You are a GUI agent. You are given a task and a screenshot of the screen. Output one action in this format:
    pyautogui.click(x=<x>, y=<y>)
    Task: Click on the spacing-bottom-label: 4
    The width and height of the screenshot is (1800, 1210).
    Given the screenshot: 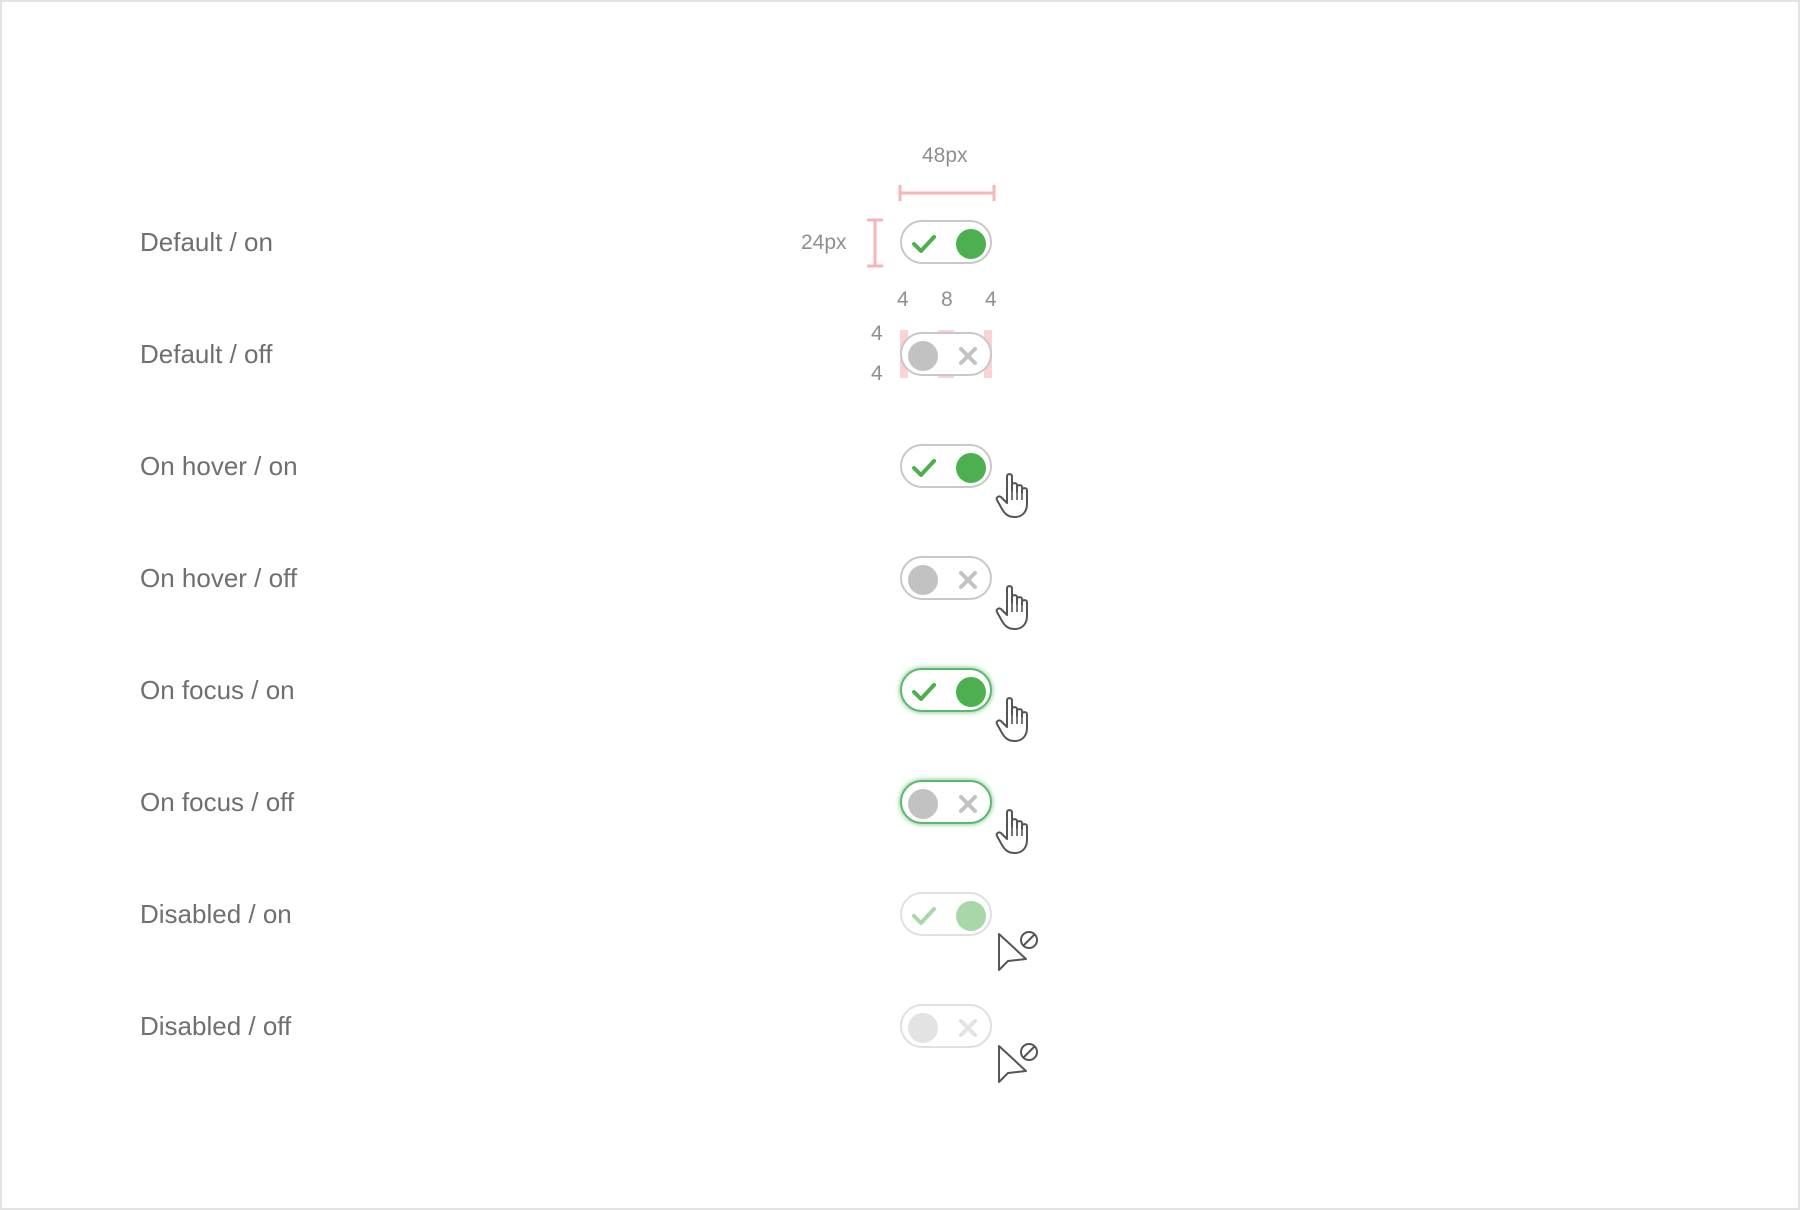 What is the action you would take?
    pyautogui.click(x=877, y=373)
    